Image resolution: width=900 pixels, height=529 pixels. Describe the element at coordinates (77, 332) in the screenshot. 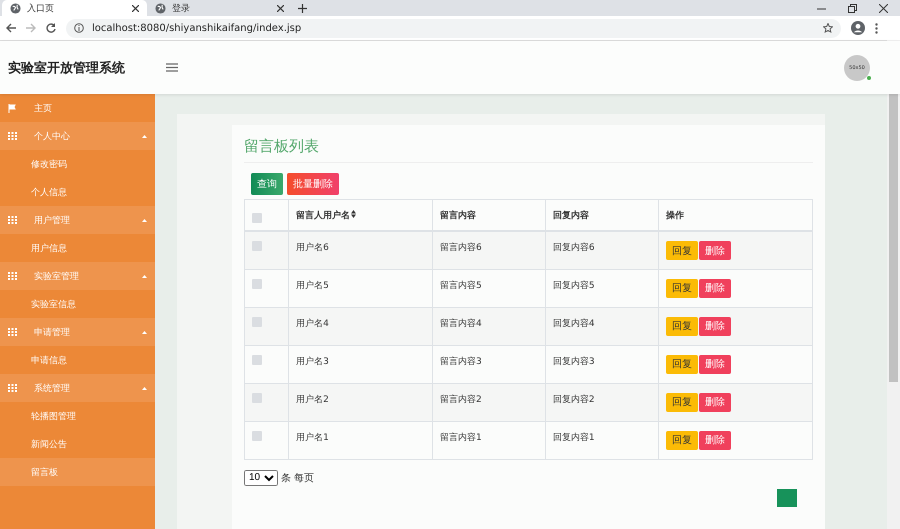

I see `sidebar-group: 申请管理` at that location.